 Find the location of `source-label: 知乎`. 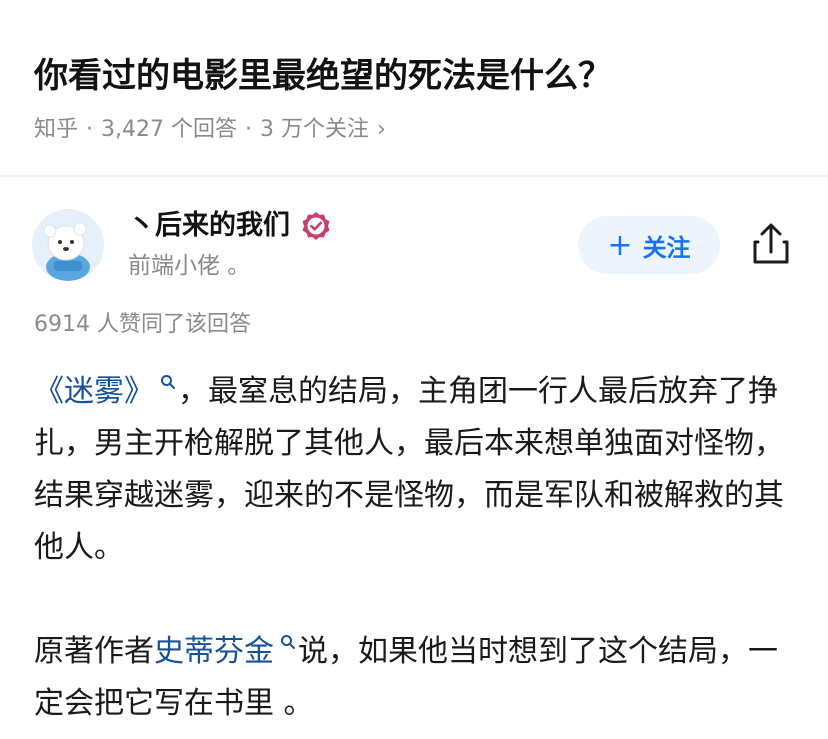

source-label: 知乎 is located at coordinates (56, 129).